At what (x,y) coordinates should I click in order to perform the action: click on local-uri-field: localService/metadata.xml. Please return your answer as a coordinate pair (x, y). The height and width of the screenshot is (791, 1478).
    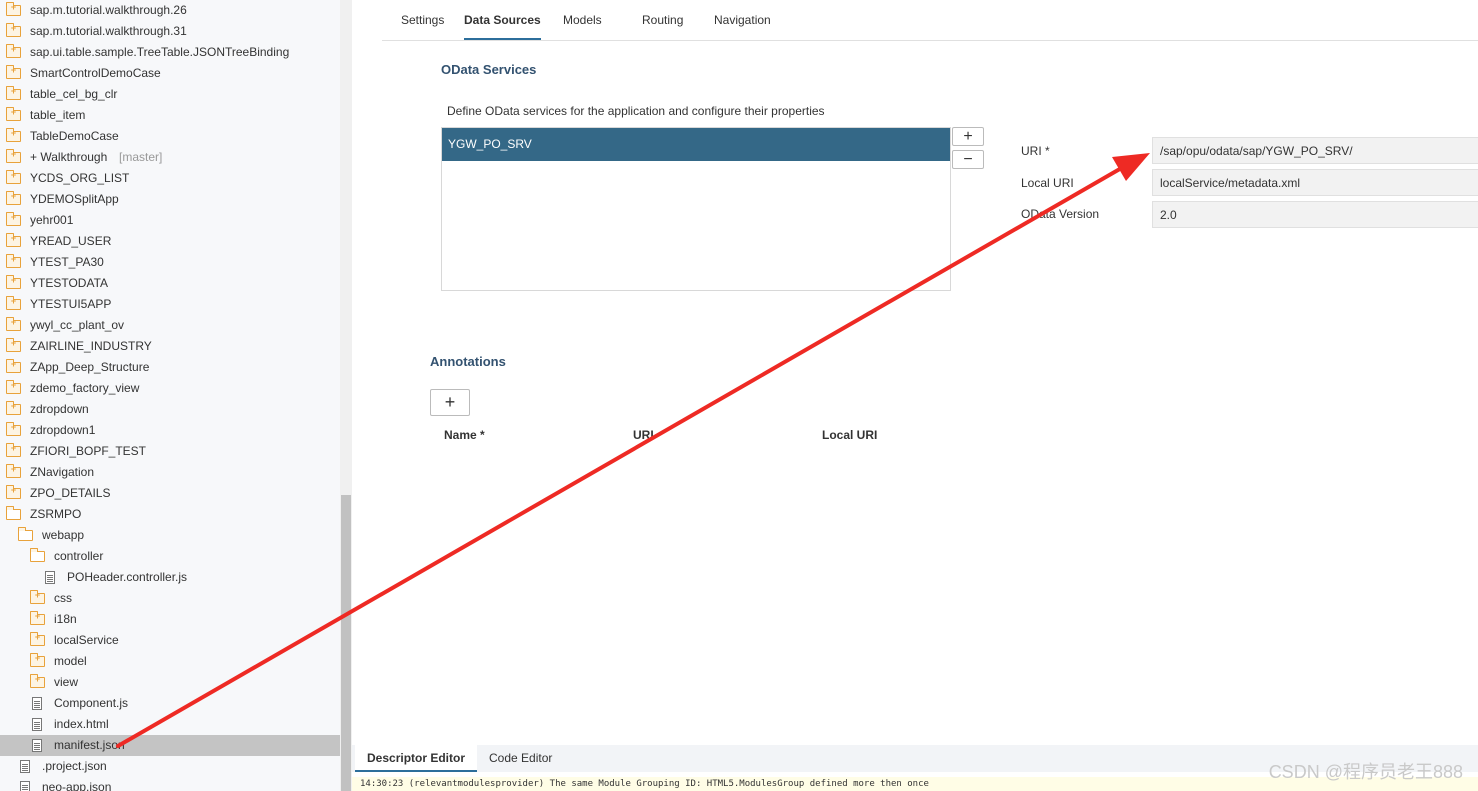
    Looking at the image, I should click on (1315, 182).